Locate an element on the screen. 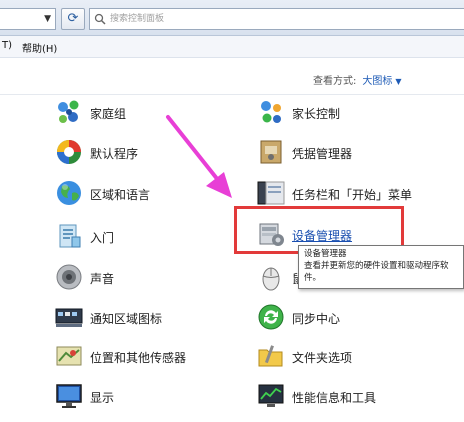 The image size is (464, 422). annotation-arrow-icon is located at coordinates (199, 156).